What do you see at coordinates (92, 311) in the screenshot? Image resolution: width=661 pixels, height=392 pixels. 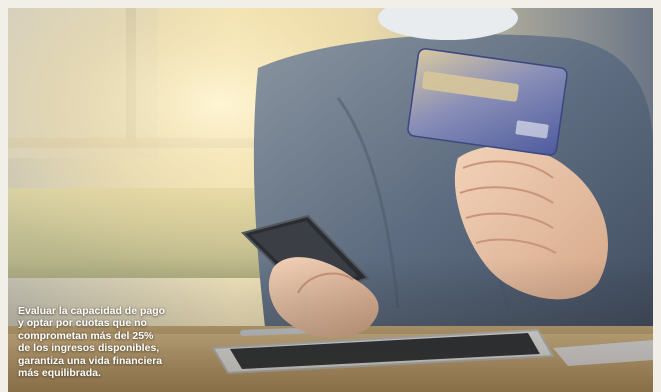 I see `caption-line: Evaluar la capacidad de pago` at bounding box center [92, 311].